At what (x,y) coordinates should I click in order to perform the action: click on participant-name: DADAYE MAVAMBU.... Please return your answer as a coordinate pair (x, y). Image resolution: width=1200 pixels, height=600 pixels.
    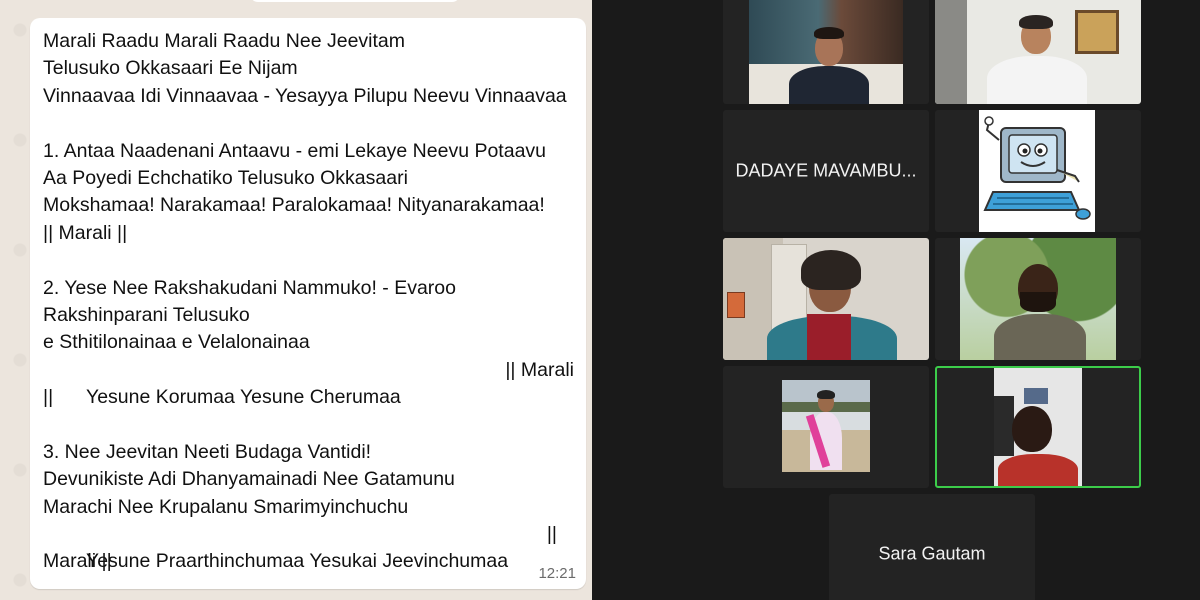
    Looking at the image, I should click on (826, 170).